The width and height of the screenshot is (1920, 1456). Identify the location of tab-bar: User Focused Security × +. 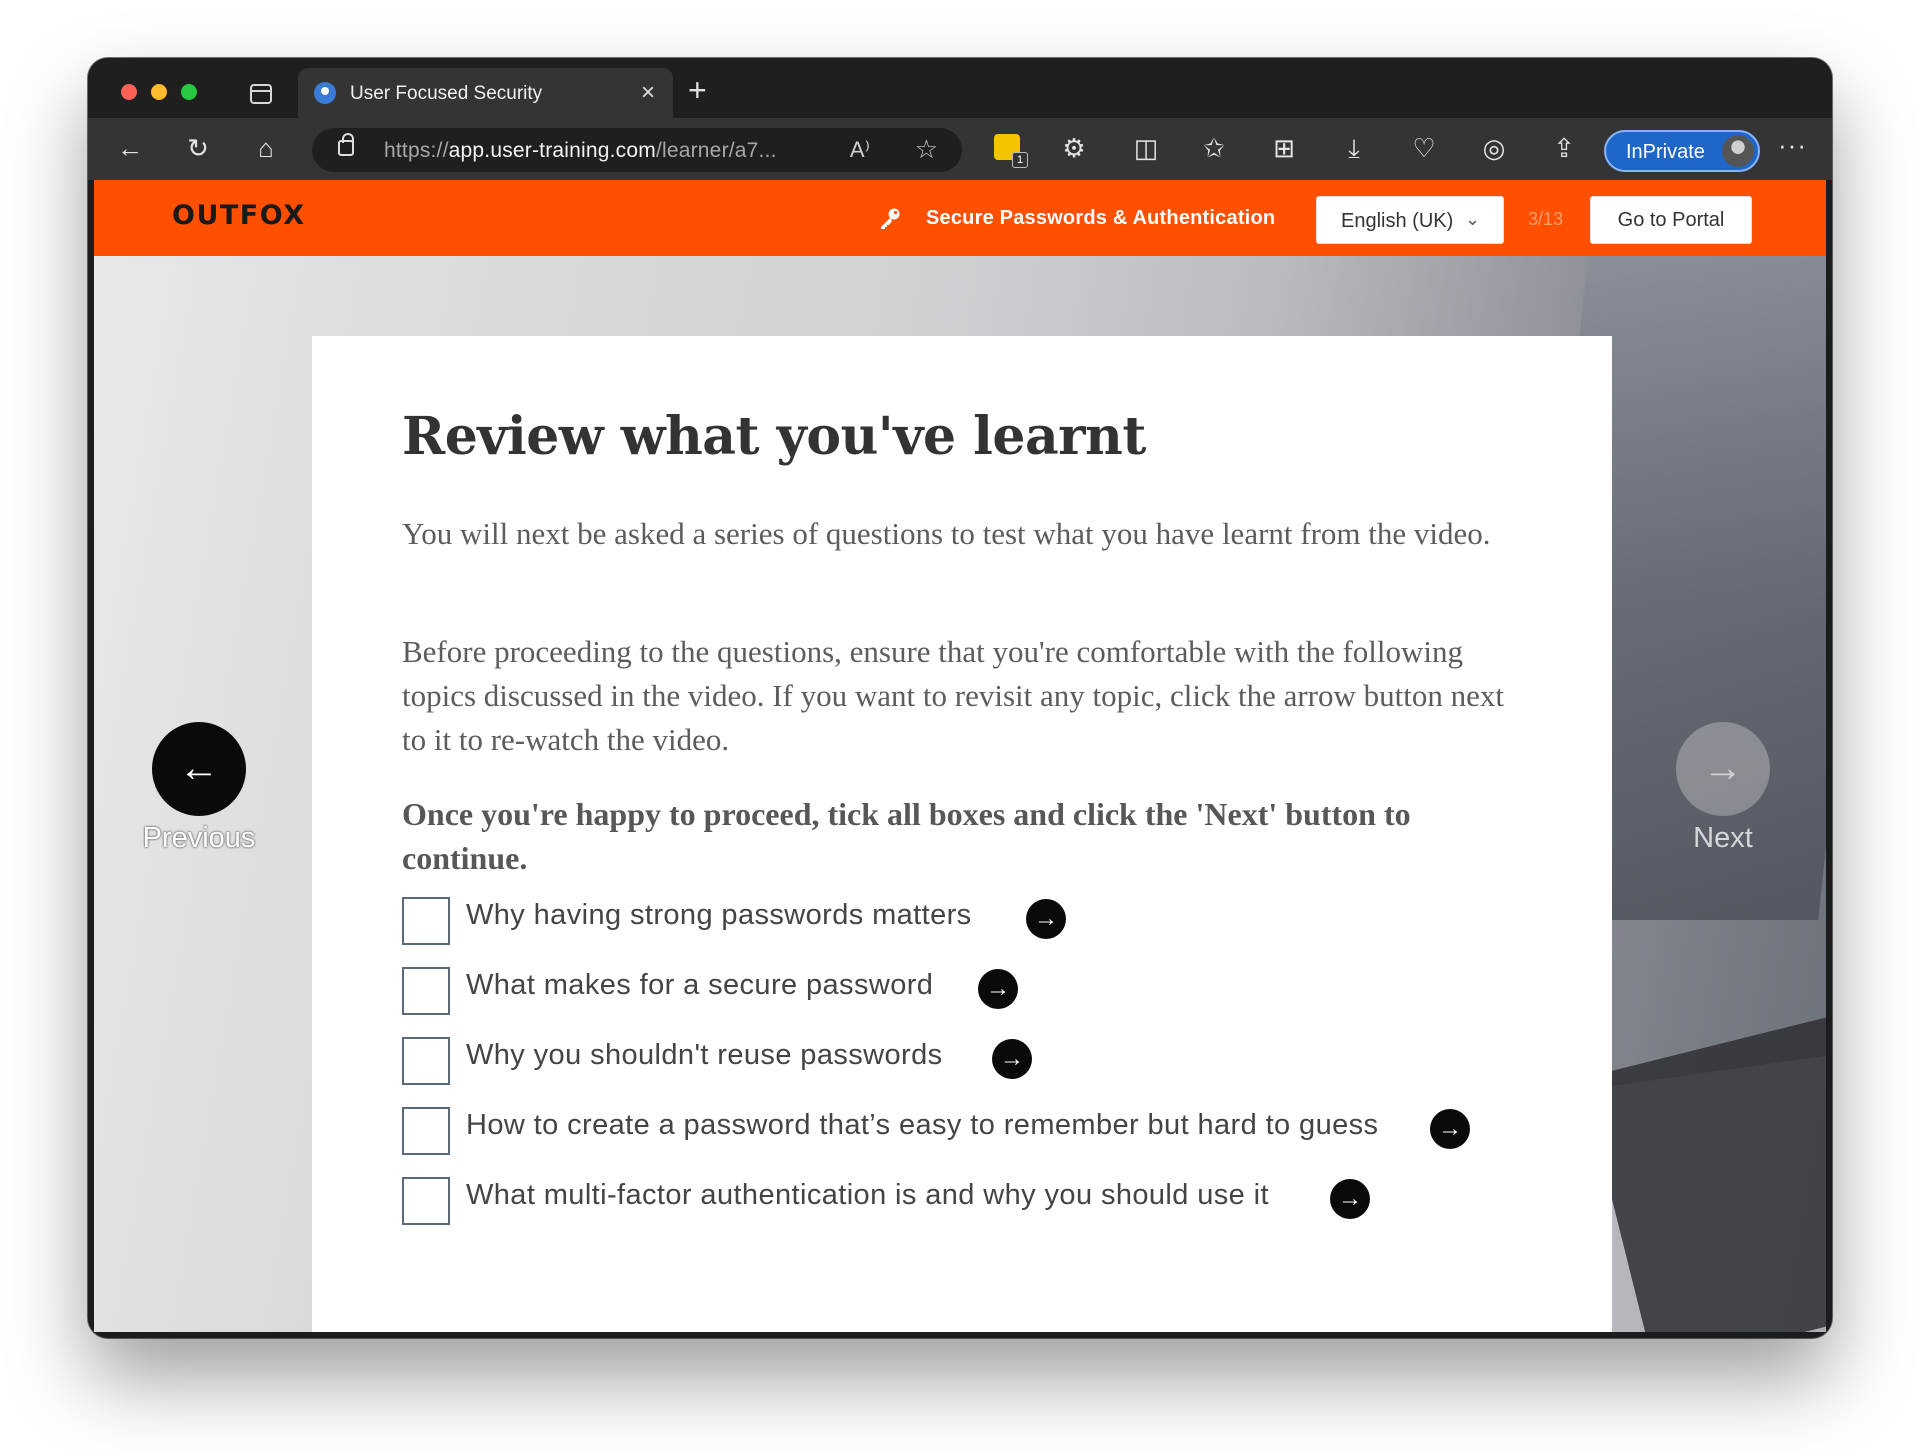
(960, 88).